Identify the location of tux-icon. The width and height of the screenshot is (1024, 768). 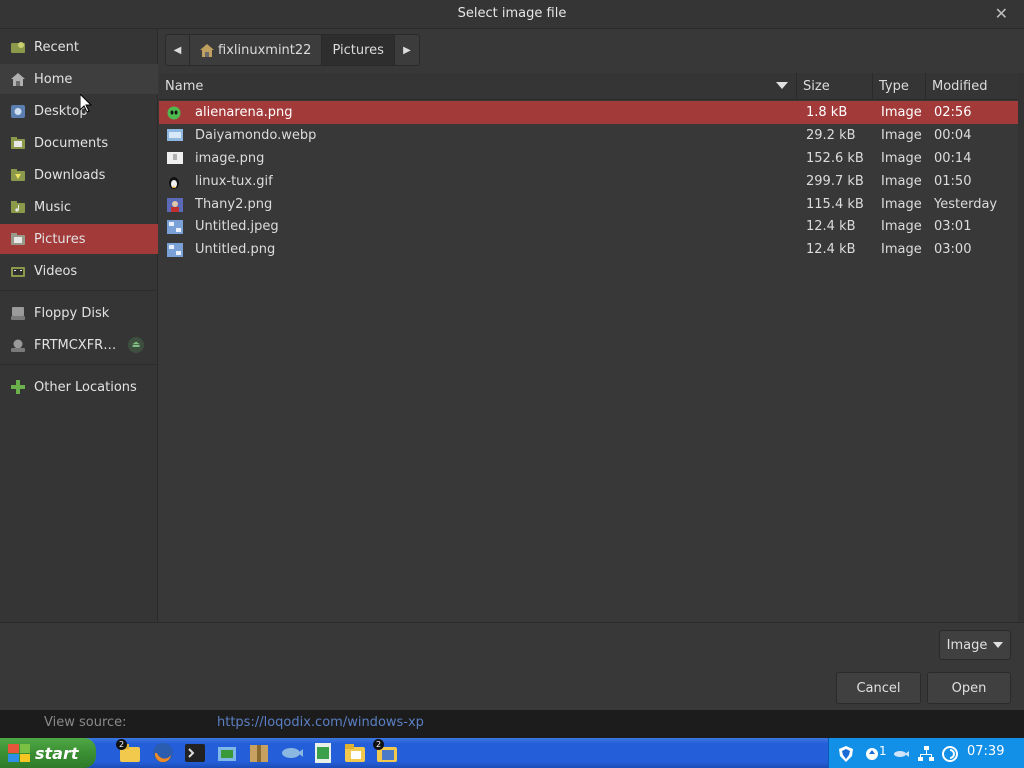
(175, 182).